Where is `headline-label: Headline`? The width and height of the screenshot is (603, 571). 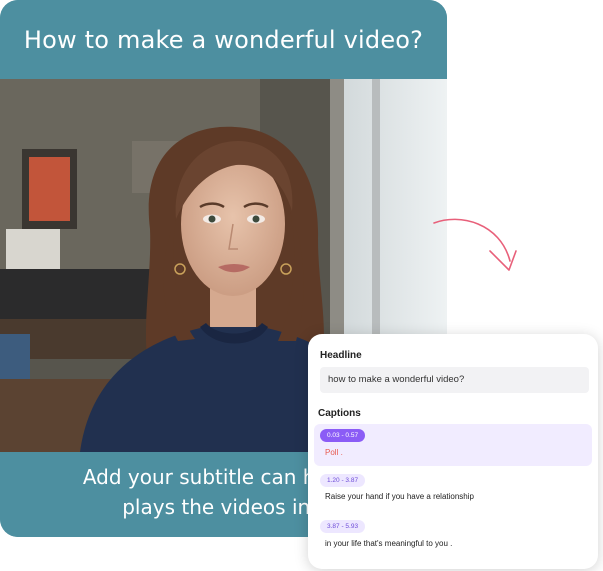
headline-label: Headline is located at coordinates (341, 355).